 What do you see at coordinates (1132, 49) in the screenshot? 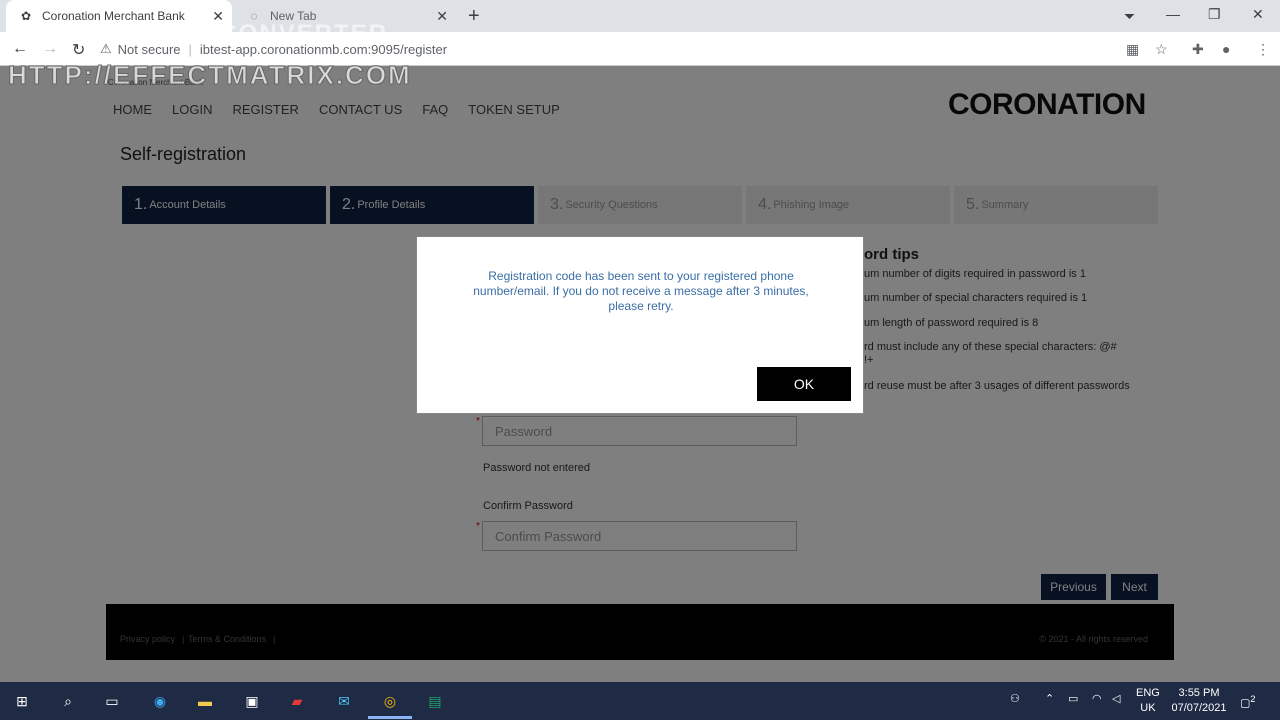
I see `qr-code-icon: ▦` at bounding box center [1132, 49].